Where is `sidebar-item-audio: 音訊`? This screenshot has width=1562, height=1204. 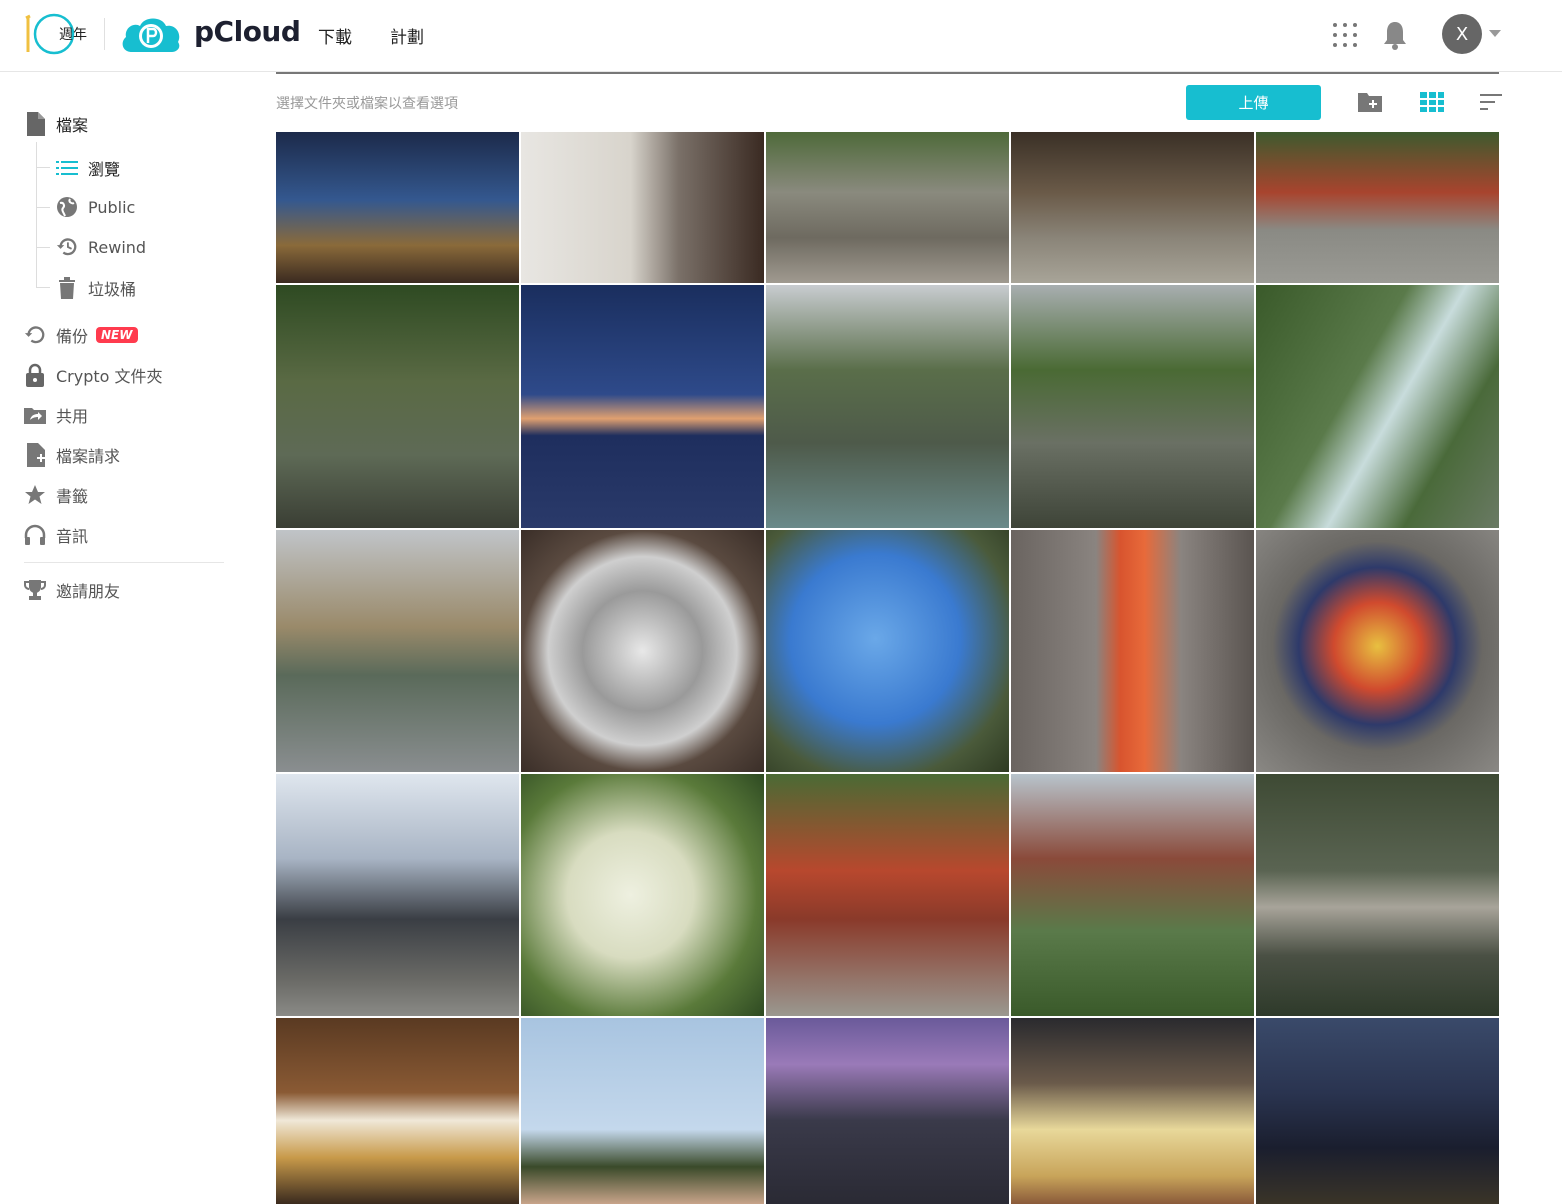
sidebar-item-audio: 音訊 is located at coordinates (56, 535).